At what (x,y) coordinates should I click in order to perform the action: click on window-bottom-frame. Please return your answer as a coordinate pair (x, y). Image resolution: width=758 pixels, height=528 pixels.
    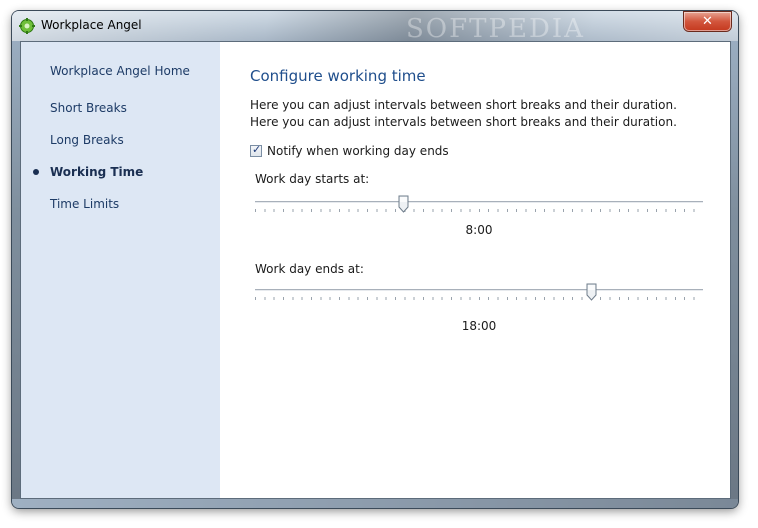
    Looking at the image, I should click on (375, 503).